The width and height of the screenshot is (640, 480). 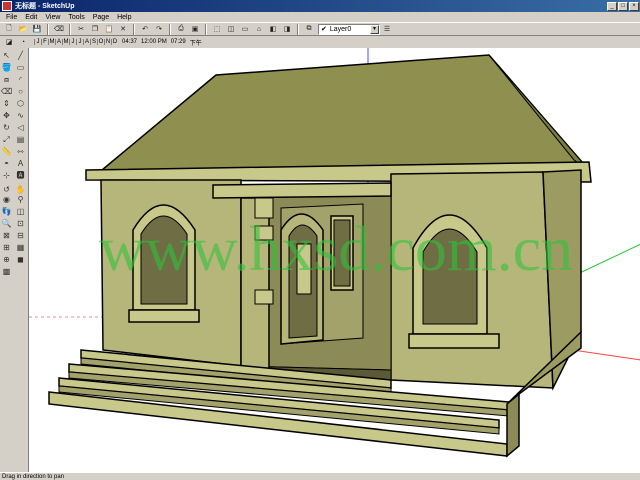 What do you see at coordinates (95, 29) in the screenshot?
I see `copy-icon: ❐` at bounding box center [95, 29].